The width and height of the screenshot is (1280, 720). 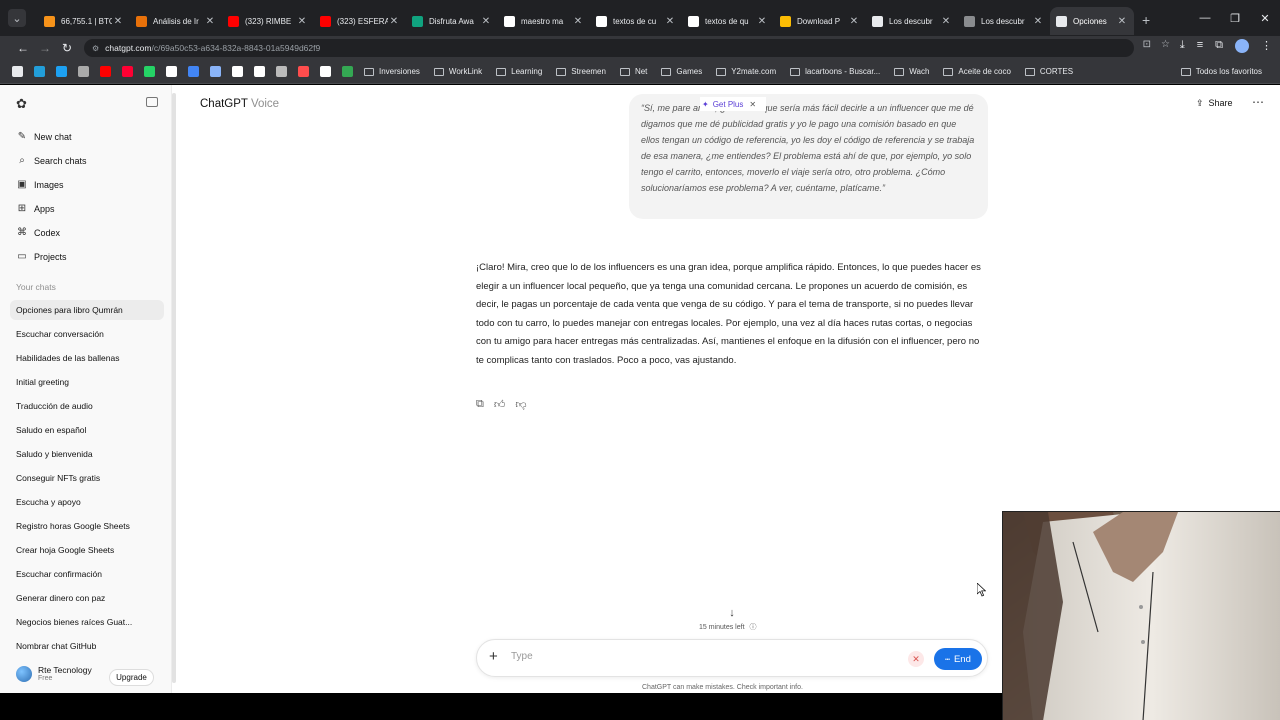 I want to click on bookmark-item: Wach, so click(x=911, y=71).